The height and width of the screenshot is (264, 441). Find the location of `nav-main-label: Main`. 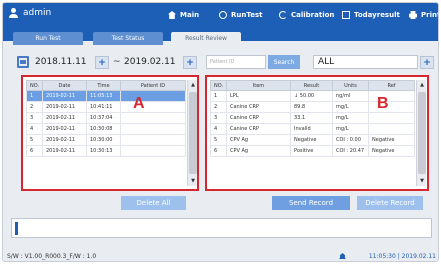

nav-main-label: Main is located at coordinates (190, 15).